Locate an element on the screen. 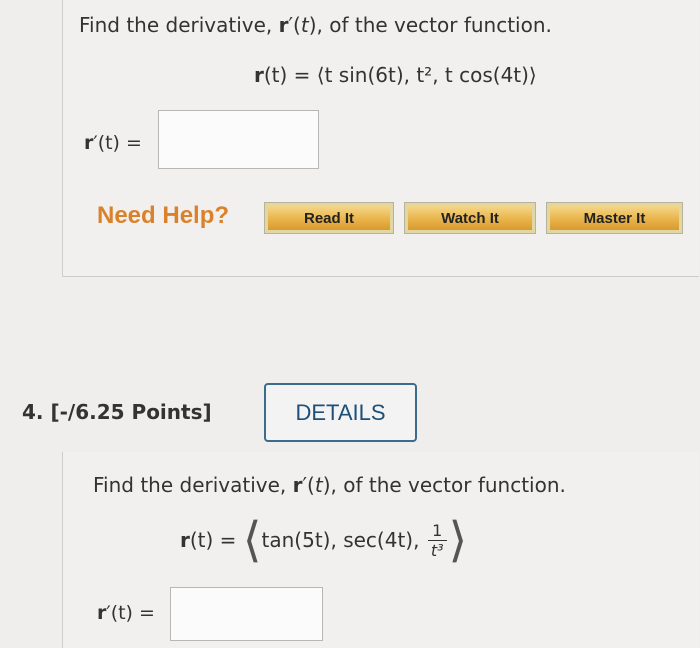 This screenshot has width=700, height=648. fraction-numerator: 1 is located at coordinates (437, 531).